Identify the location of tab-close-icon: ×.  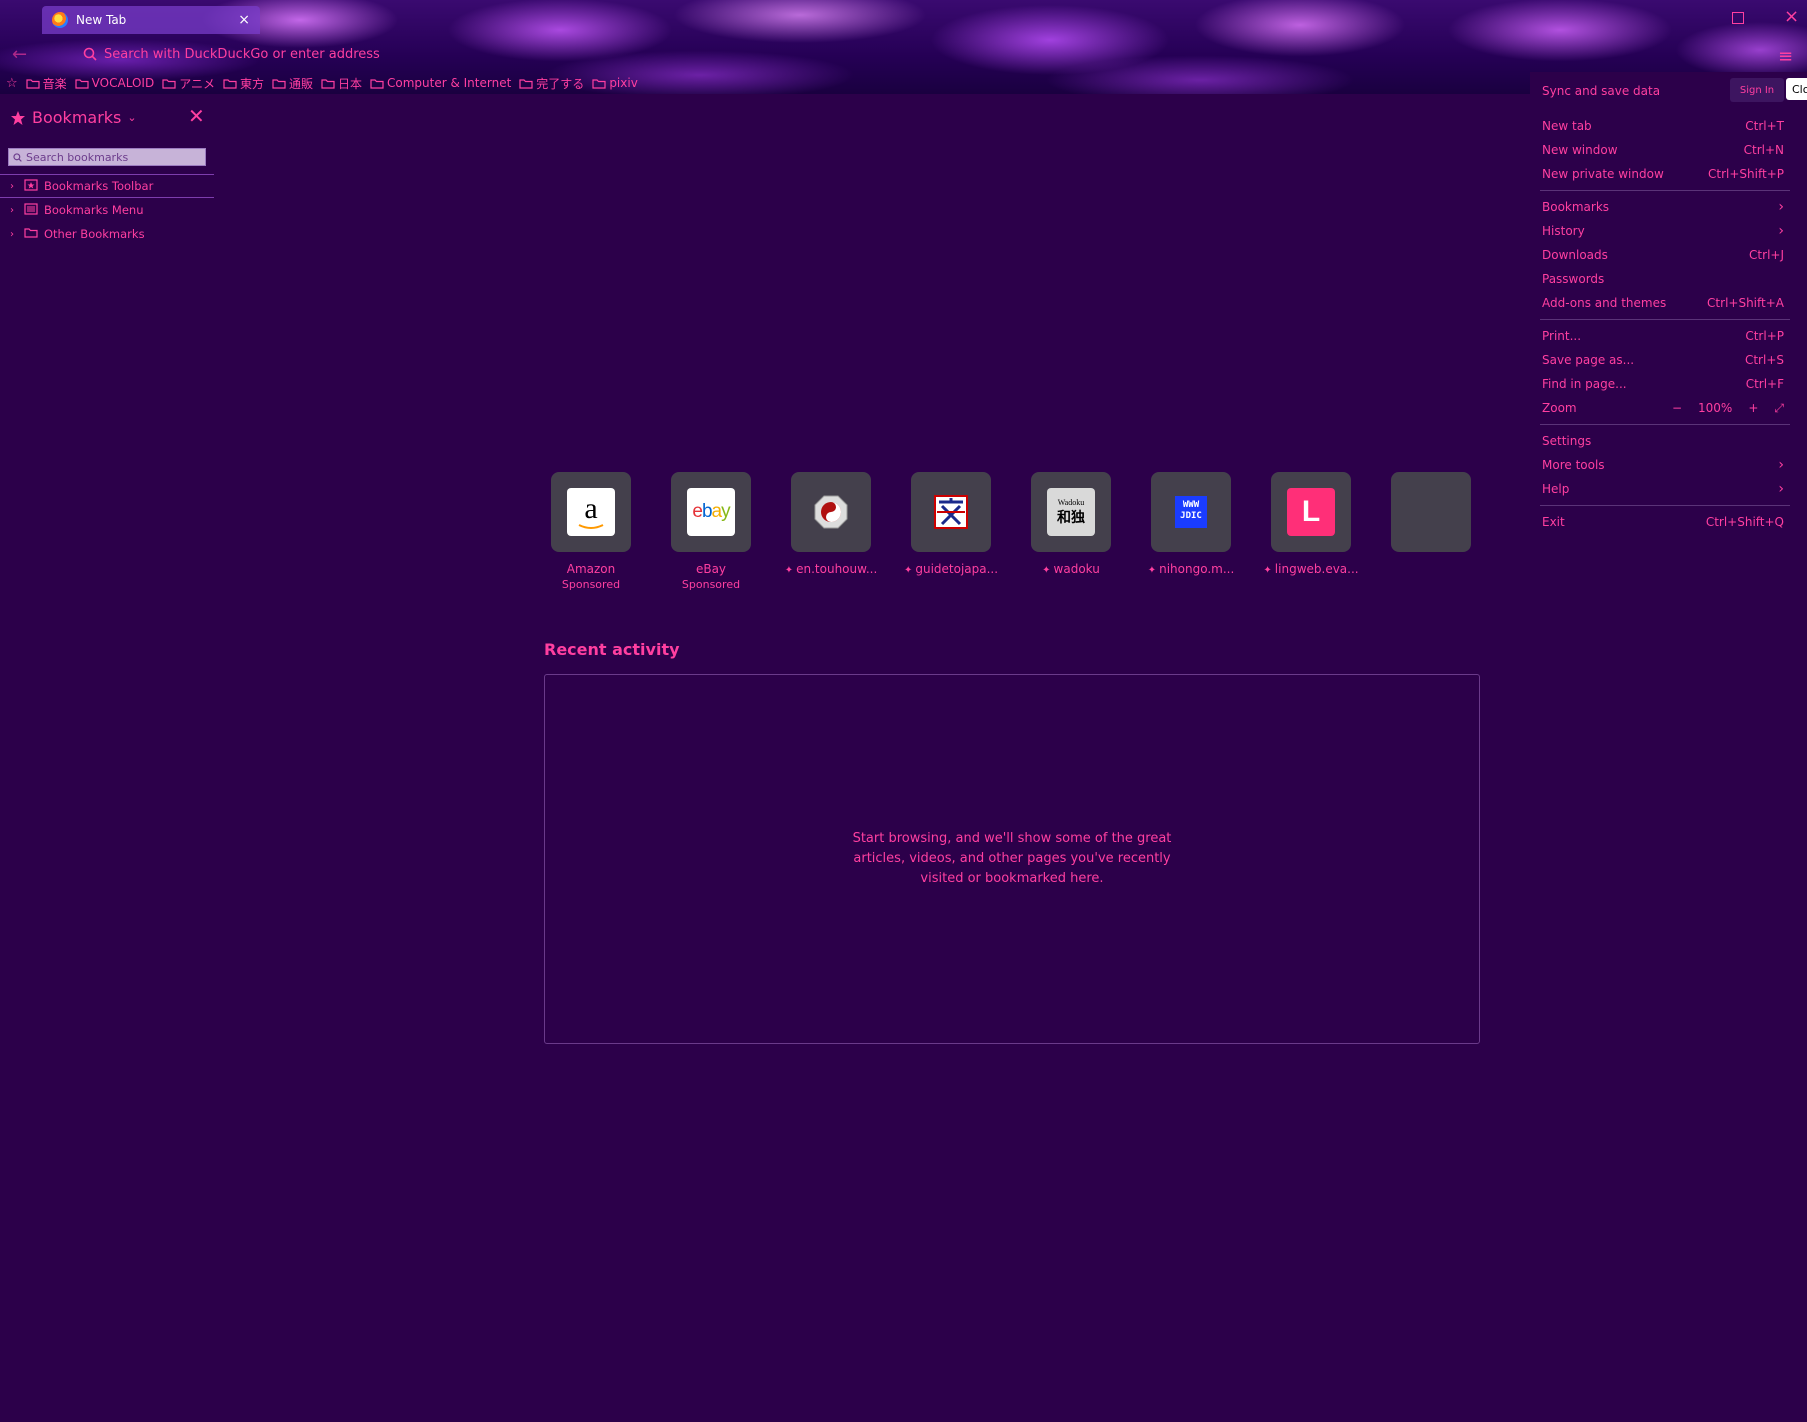
(244, 20).